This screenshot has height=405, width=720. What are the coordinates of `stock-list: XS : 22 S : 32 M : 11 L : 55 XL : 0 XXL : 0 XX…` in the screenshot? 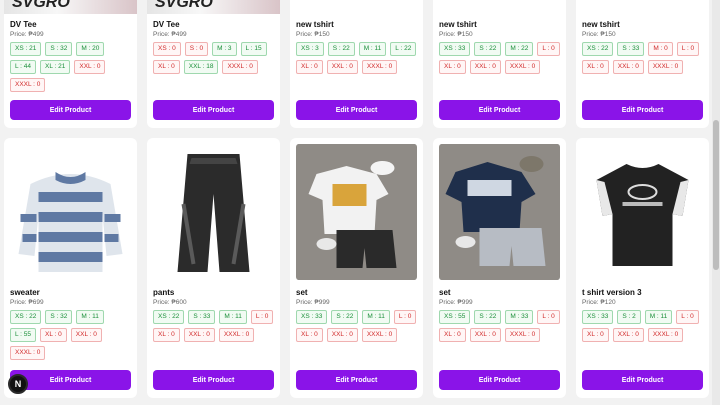 It's located at (70, 335).